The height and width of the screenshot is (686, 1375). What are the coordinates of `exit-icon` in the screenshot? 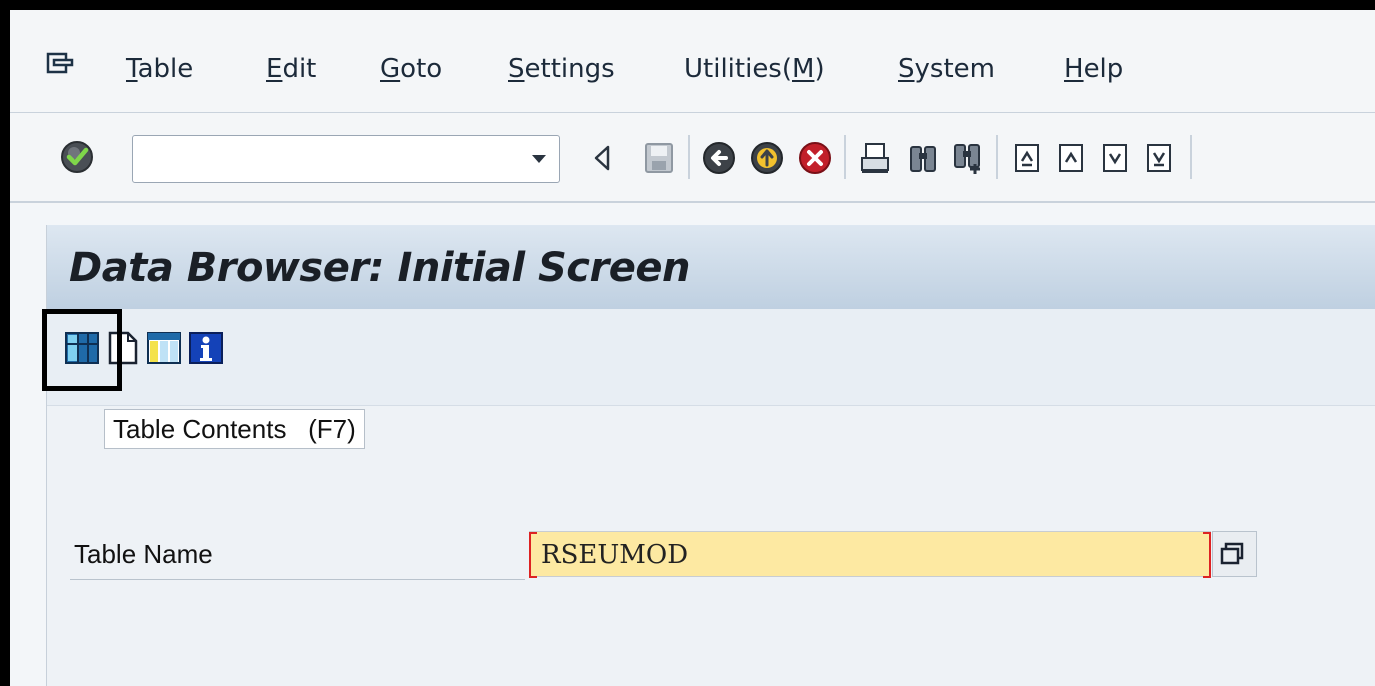 It's located at (767, 158).